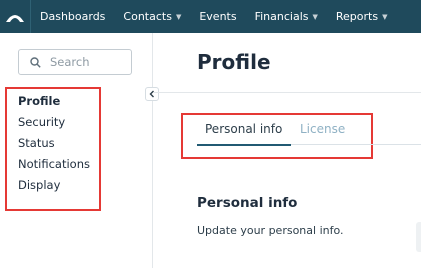 This screenshot has height=268, width=421. I want to click on active-tab-indicator, so click(244, 145).